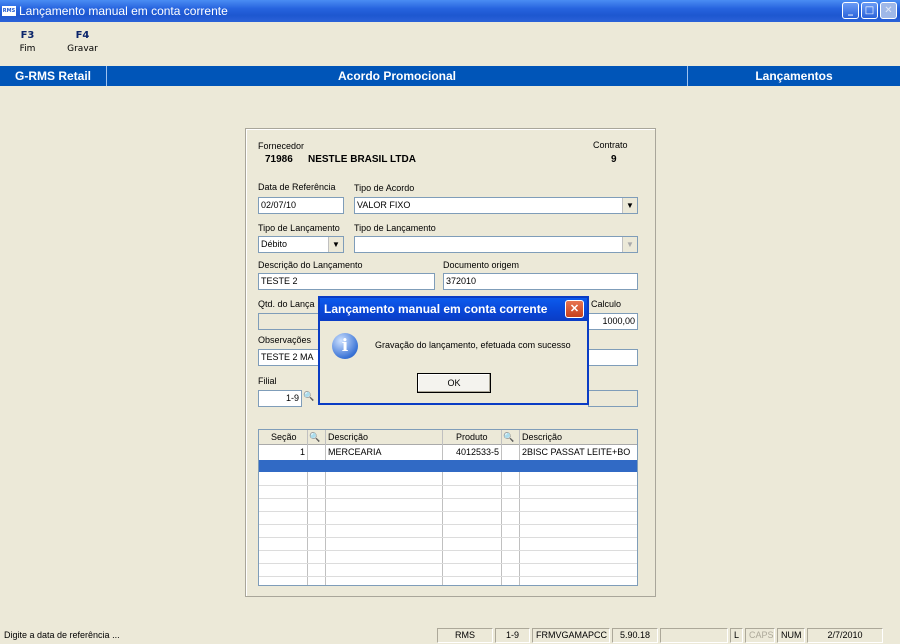  What do you see at coordinates (280, 398) in the screenshot?
I see `filial-input: 1-9` at bounding box center [280, 398].